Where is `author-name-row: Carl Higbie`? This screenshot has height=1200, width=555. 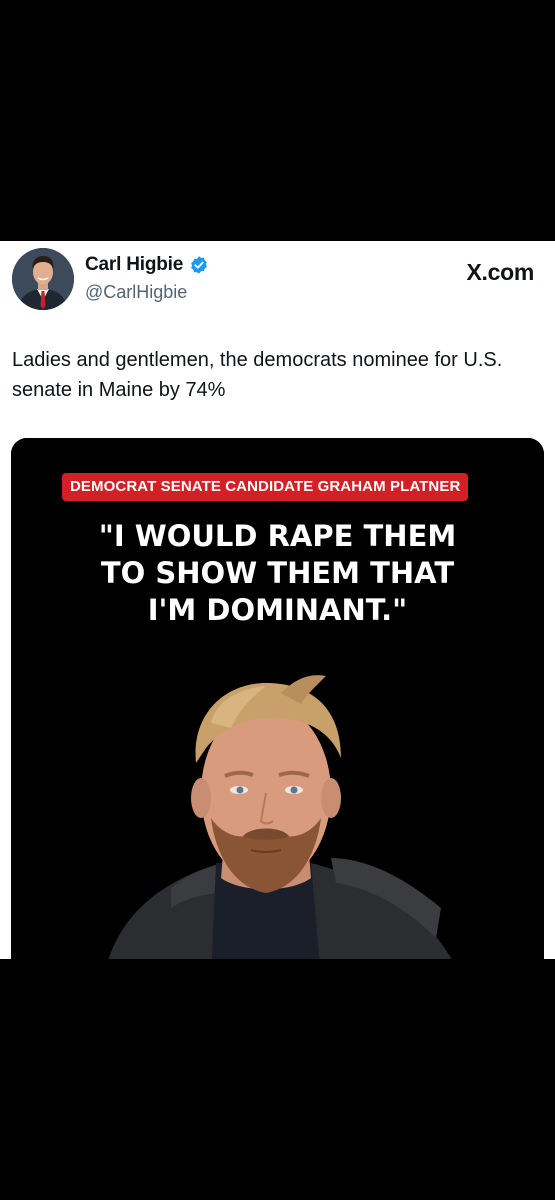 author-name-row: Carl Higbie is located at coordinates (147, 265).